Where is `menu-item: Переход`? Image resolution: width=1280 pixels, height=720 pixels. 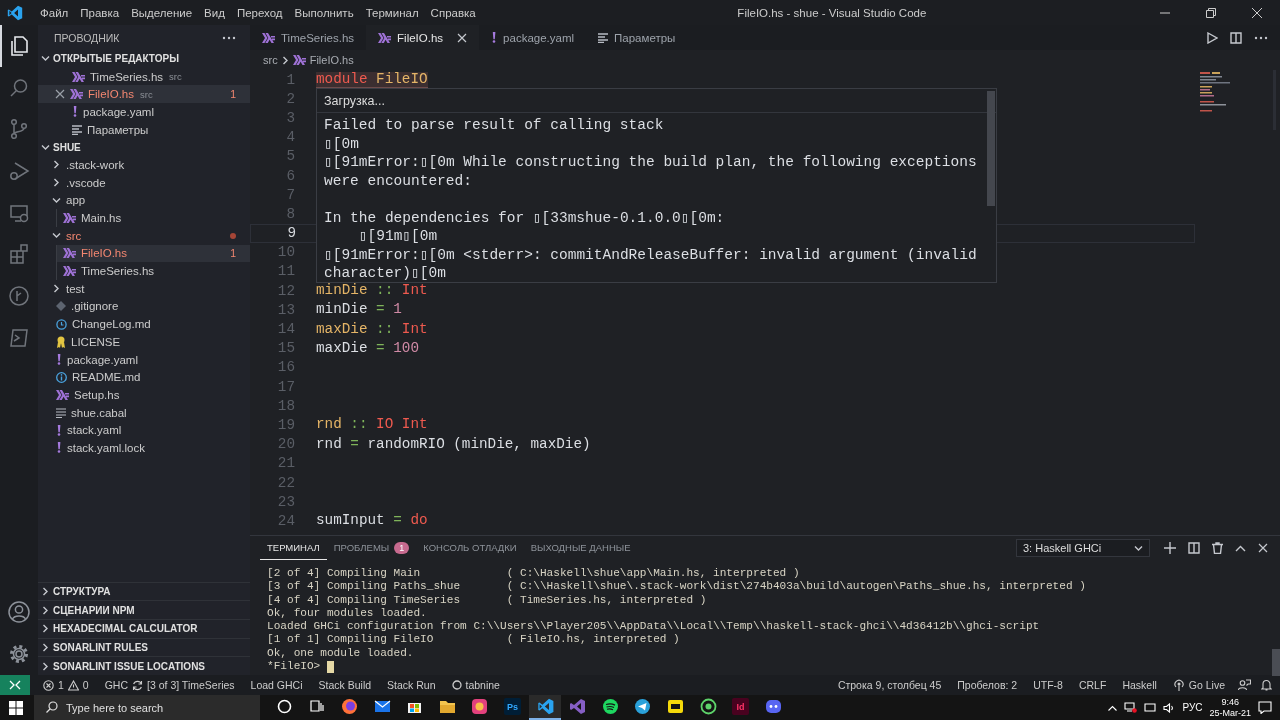 menu-item: Переход is located at coordinates (259, 12).